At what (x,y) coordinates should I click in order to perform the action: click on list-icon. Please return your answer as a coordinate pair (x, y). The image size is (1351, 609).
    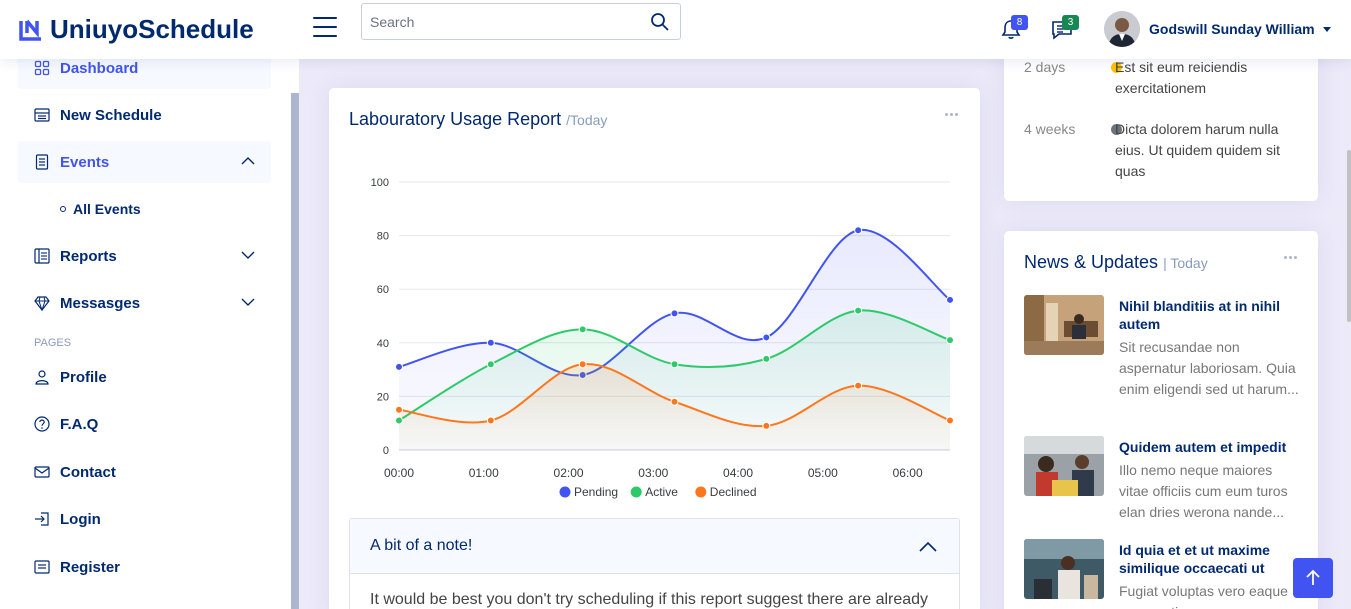
    Looking at the image, I should click on (42, 115).